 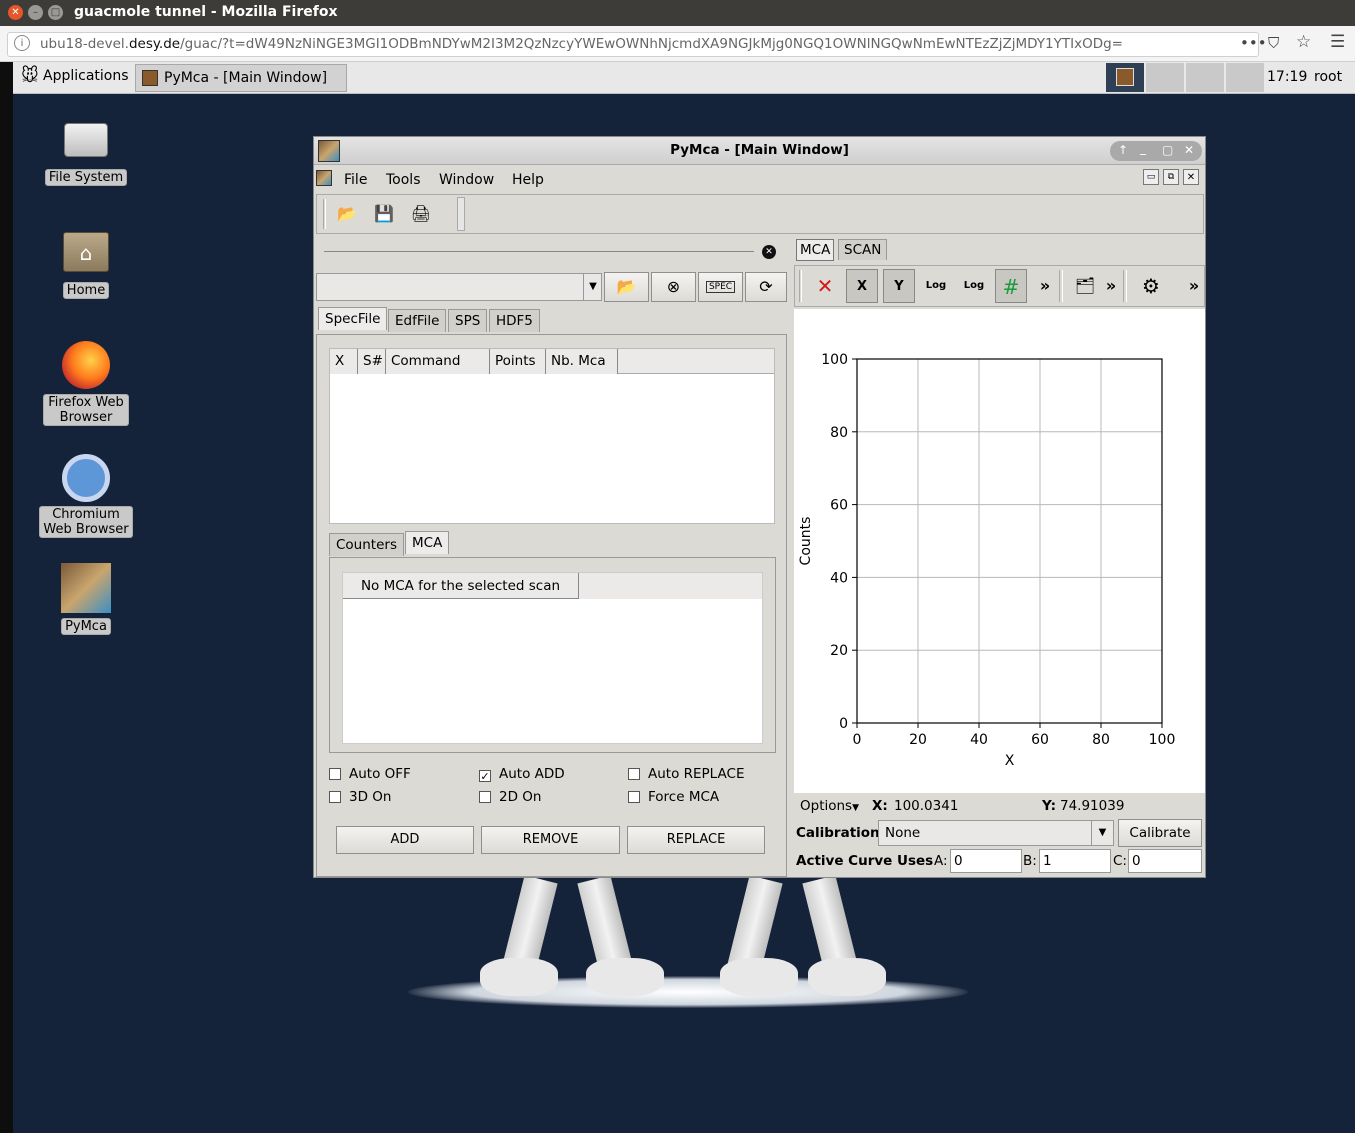 I want to click on b-input: 1, so click(x=1075, y=861).